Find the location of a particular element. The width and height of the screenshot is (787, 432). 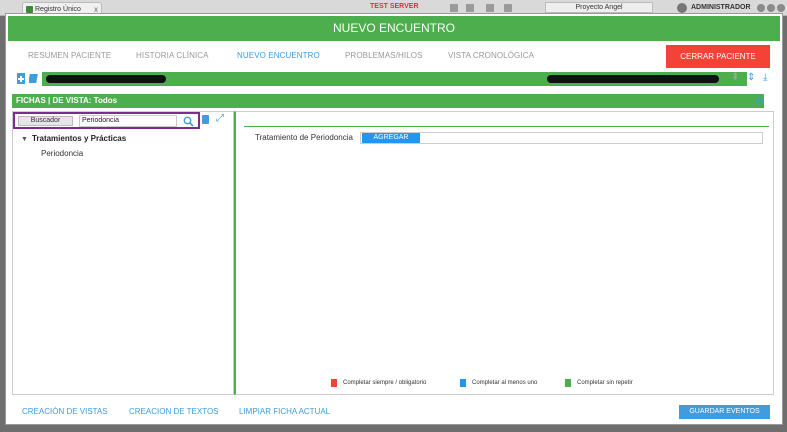

tab-resumen-paciente: RESUMEN PACIENTE is located at coordinates (69, 55).